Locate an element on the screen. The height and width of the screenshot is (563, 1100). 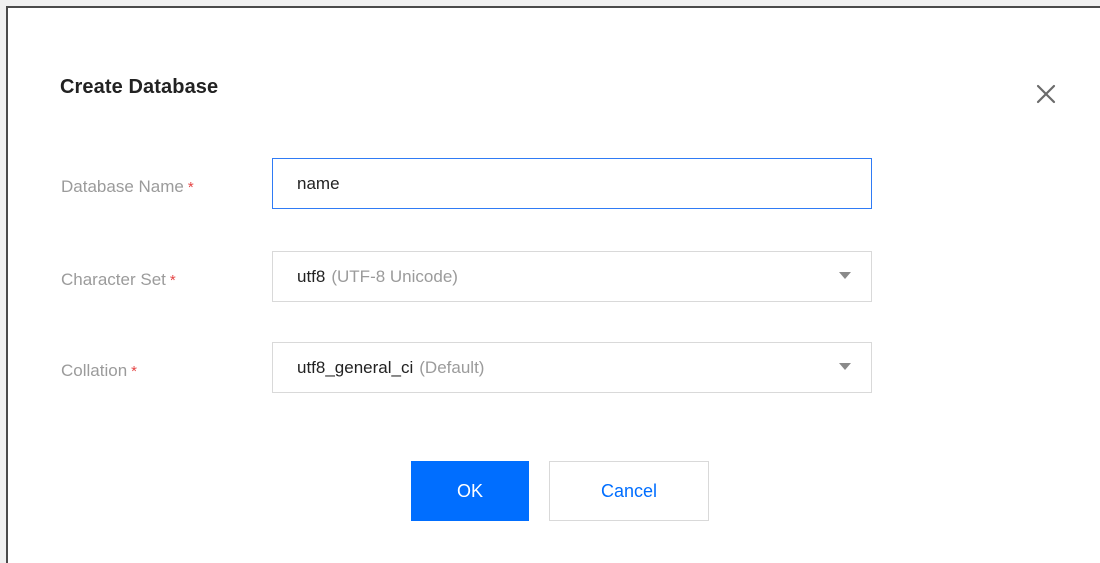
dialog-title: Create Database is located at coordinates (139, 87).